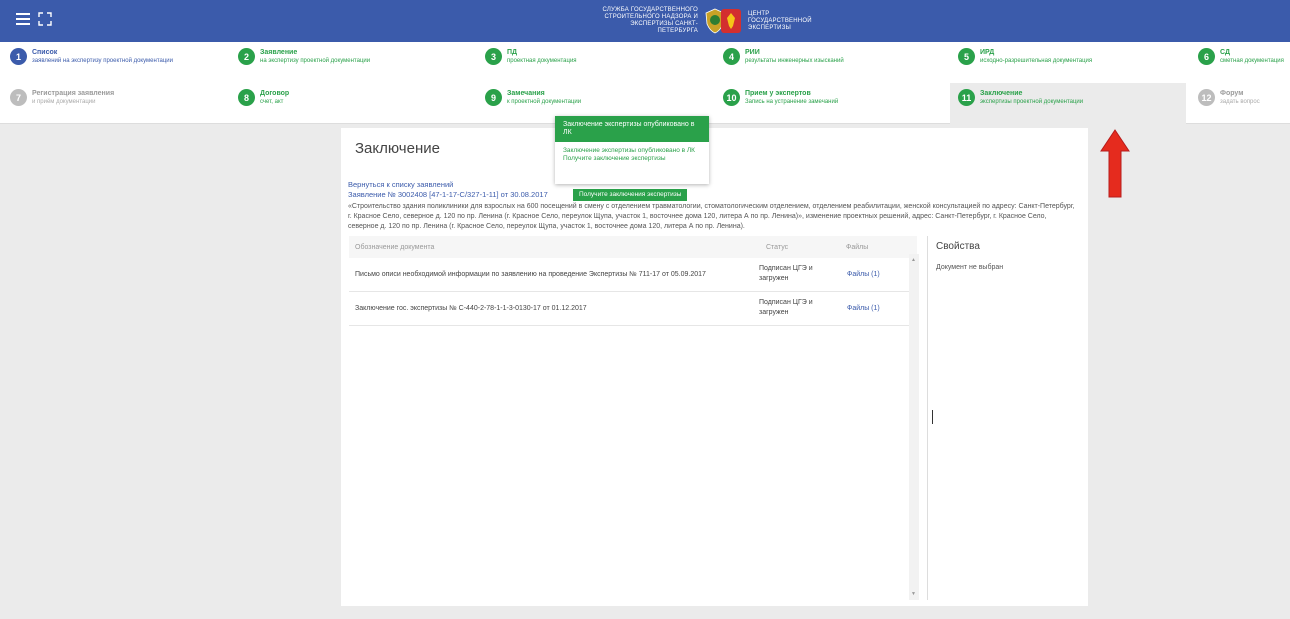 This screenshot has width=1290, height=619. Describe the element at coordinates (913, 594) in the screenshot. I see `scroll-down-icon: ▼` at that location.